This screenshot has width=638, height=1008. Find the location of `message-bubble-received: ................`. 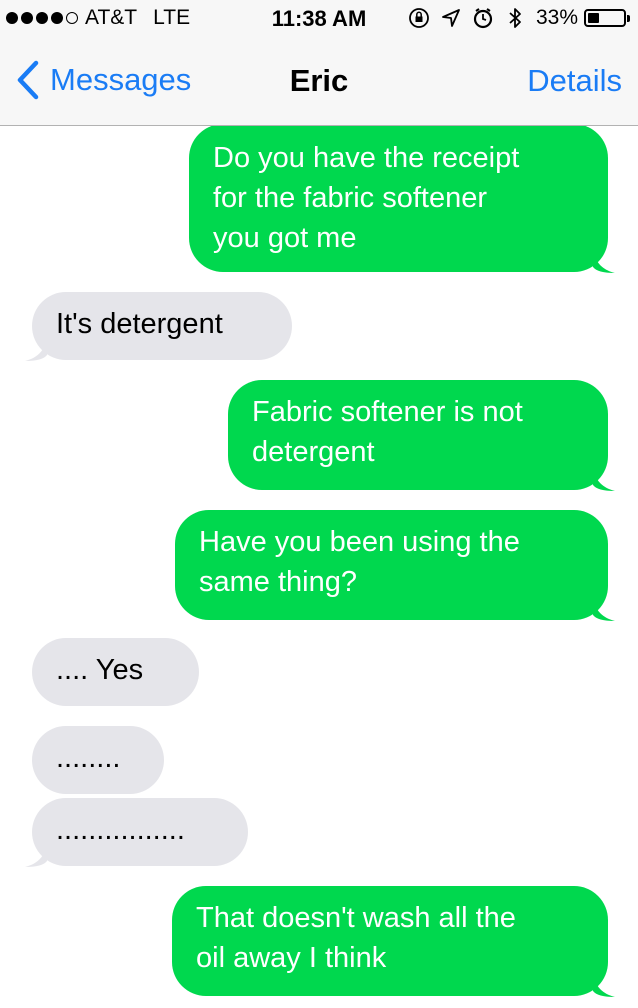

message-bubble-received: ................ is located at coordinates (136, 832).